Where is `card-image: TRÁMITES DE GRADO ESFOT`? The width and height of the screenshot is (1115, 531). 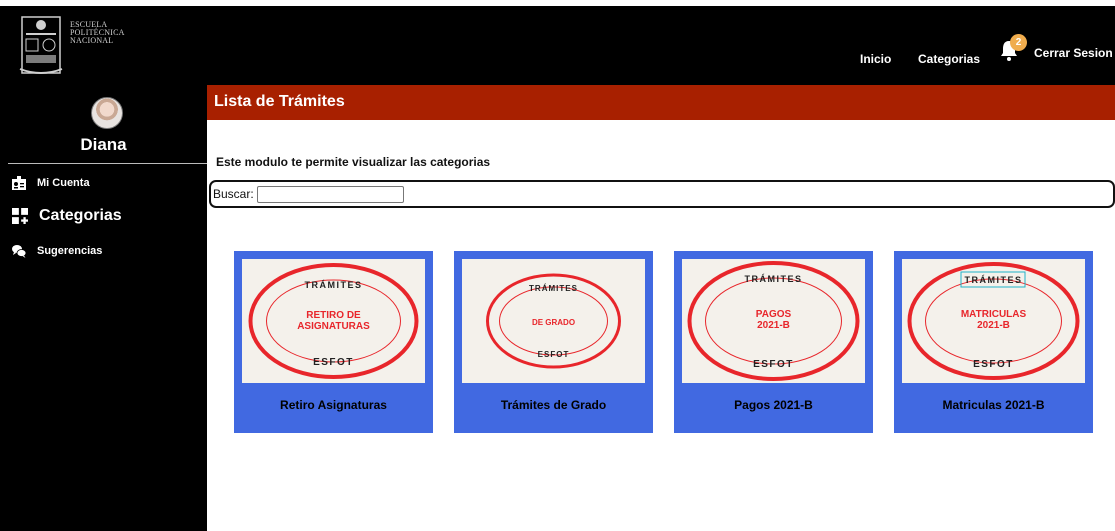 card-image: TRÁMITES DE GRADO ESFOT is located at coordinates (553, 321).